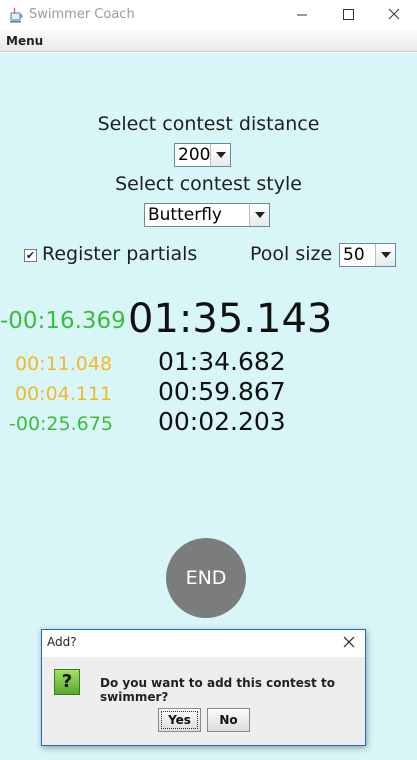  I want to click on distance-select: 200, so click(202, 155).